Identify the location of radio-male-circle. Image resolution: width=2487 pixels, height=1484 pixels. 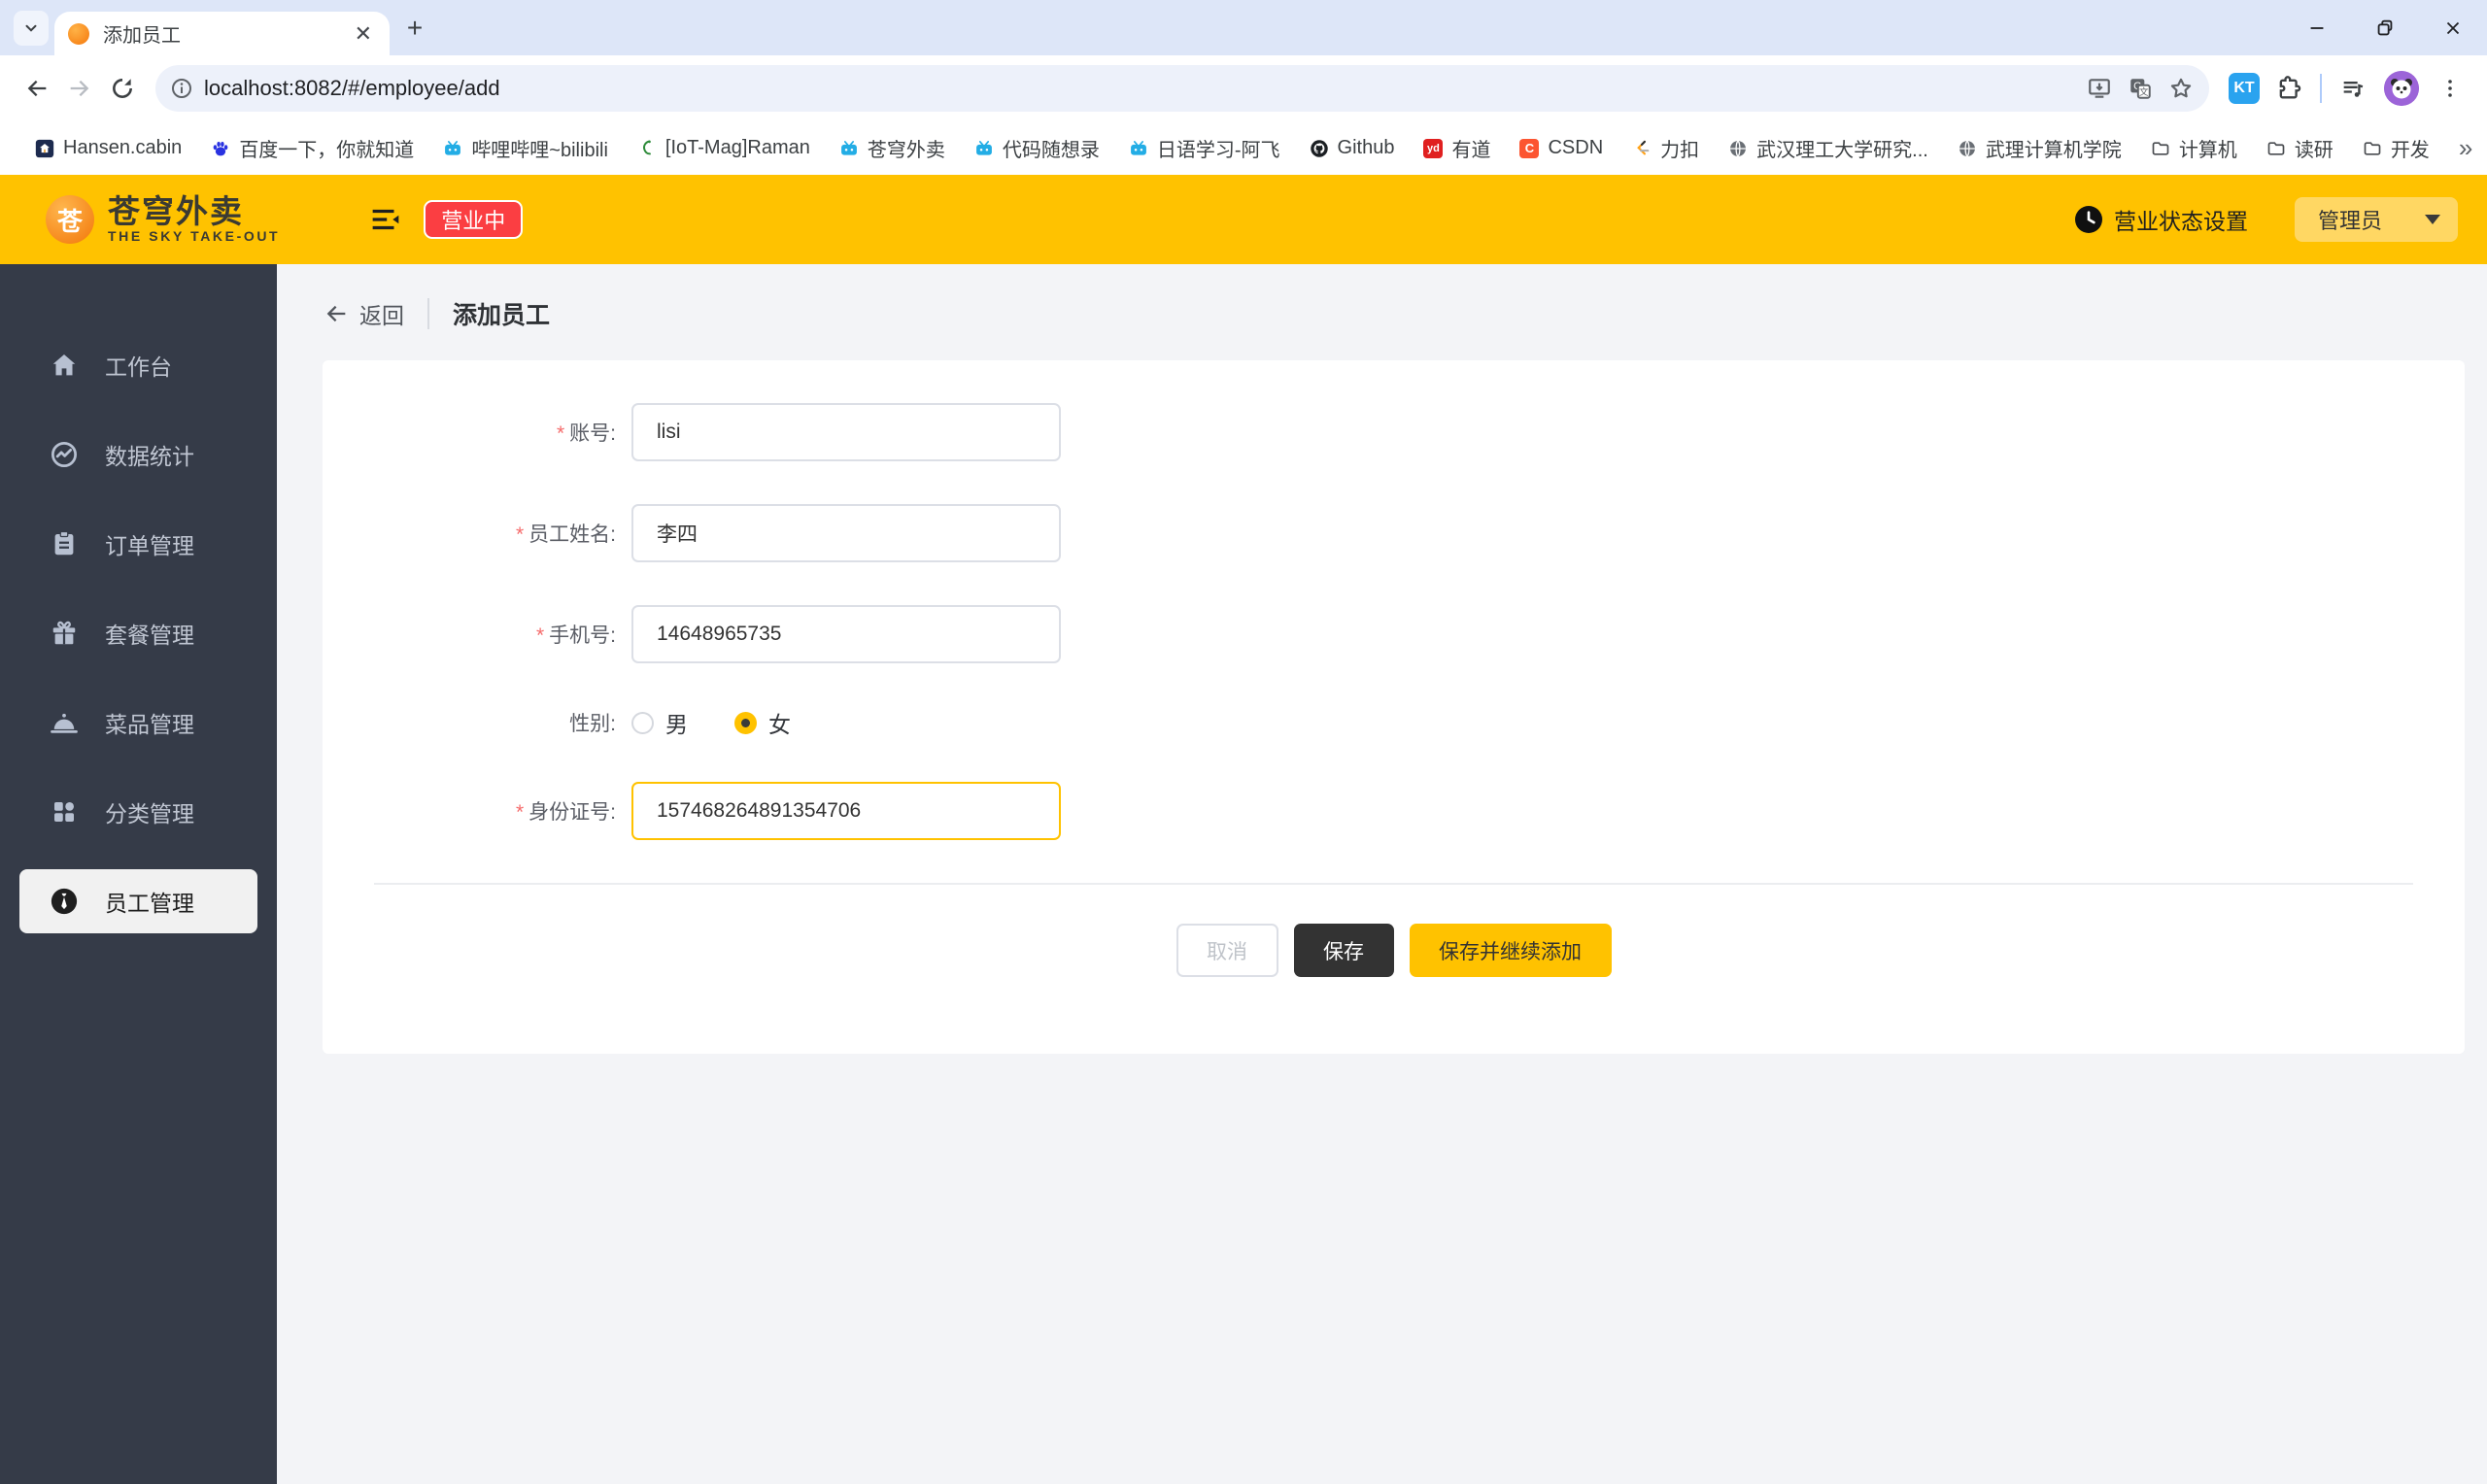
(642, 723).